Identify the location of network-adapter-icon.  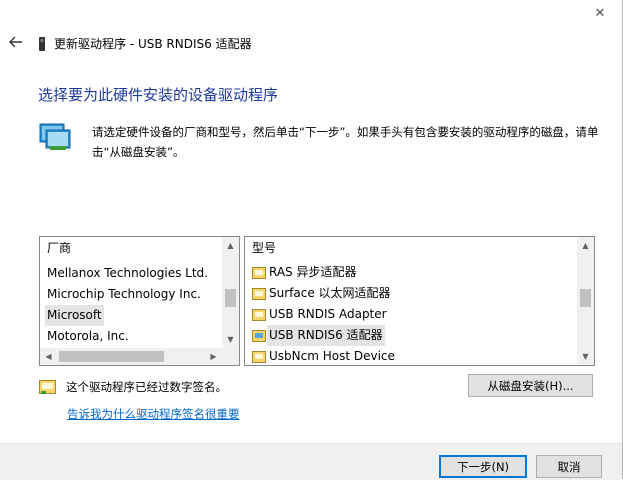
(55, 136).